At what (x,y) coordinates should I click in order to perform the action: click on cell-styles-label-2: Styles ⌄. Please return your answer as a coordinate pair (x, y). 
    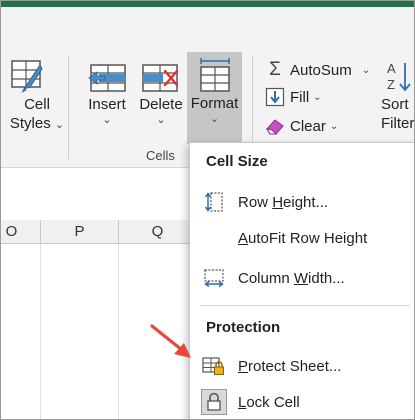
    Looking at the image, I should click on (37, 123).